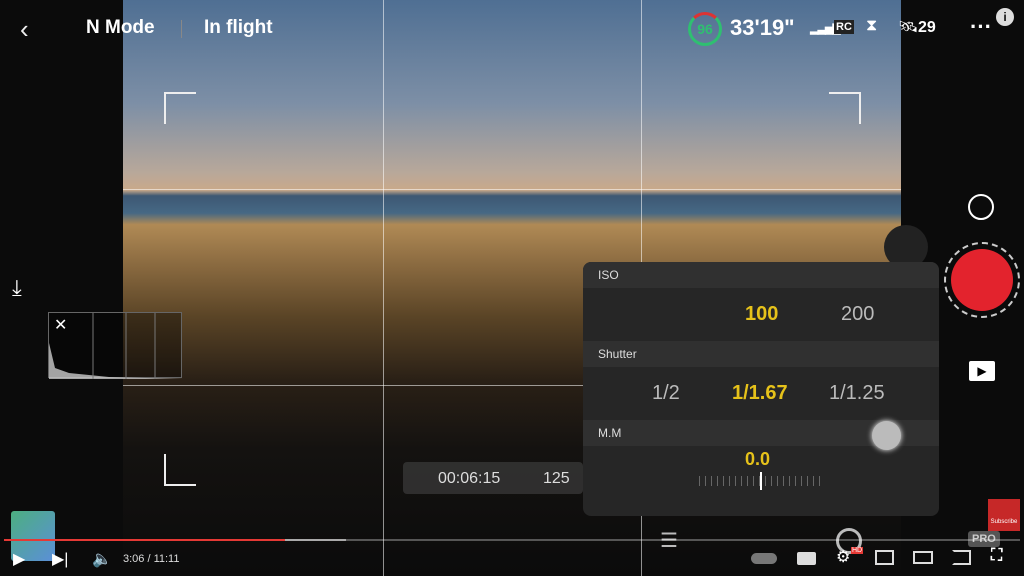 The width and height of the screenshot is (1024, 576). Describe the element at coordinates (512, 540) in the screenshot. I see `progress-bar` at that location.